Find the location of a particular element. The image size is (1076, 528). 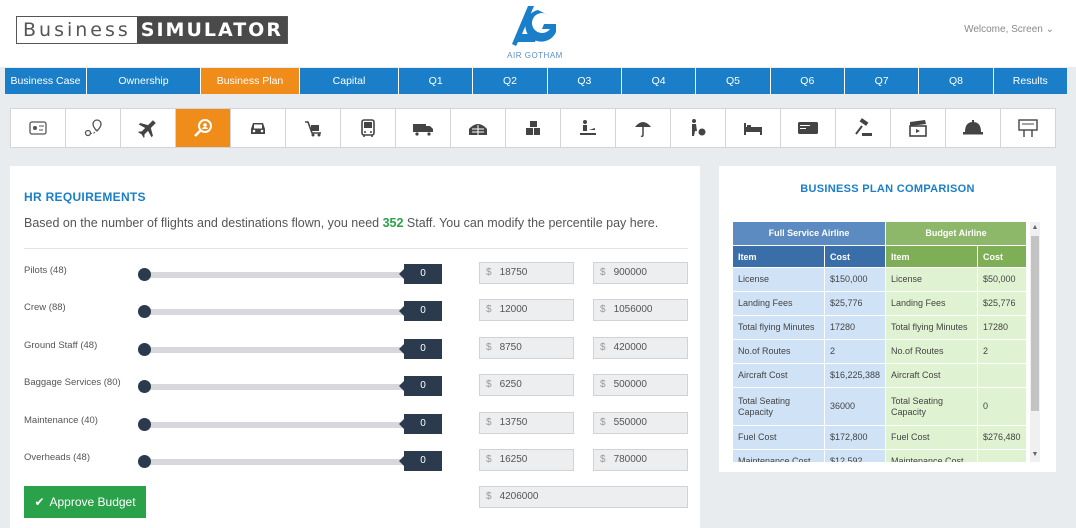

category-car-button is located at coordinates (258, 128).